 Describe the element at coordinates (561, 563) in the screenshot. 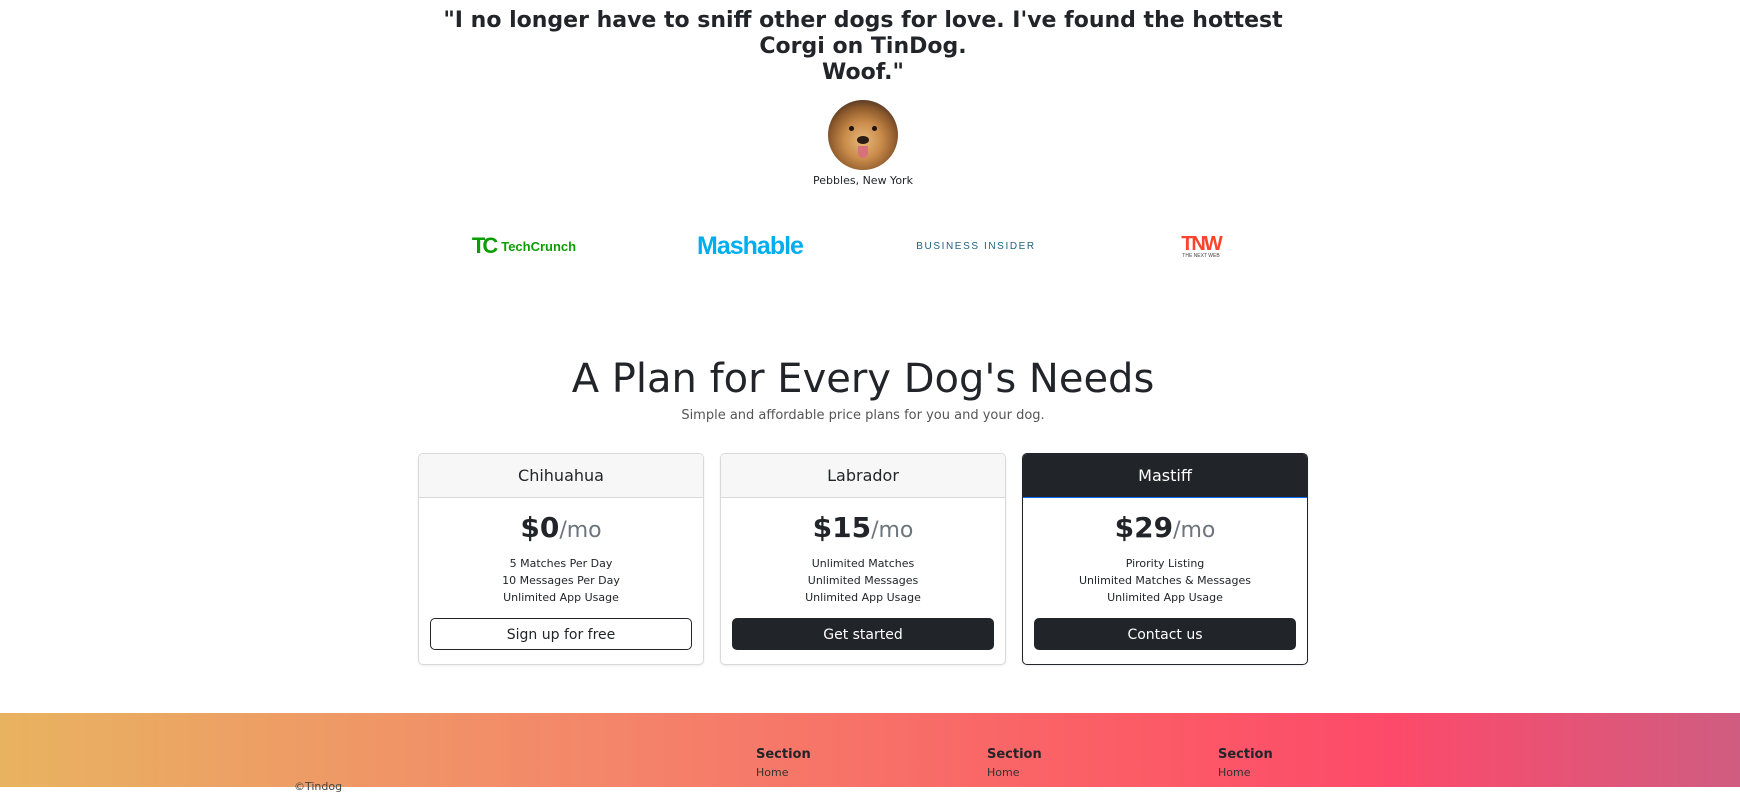

I see `plan-feature: 5 Matches Per Day` at that location.